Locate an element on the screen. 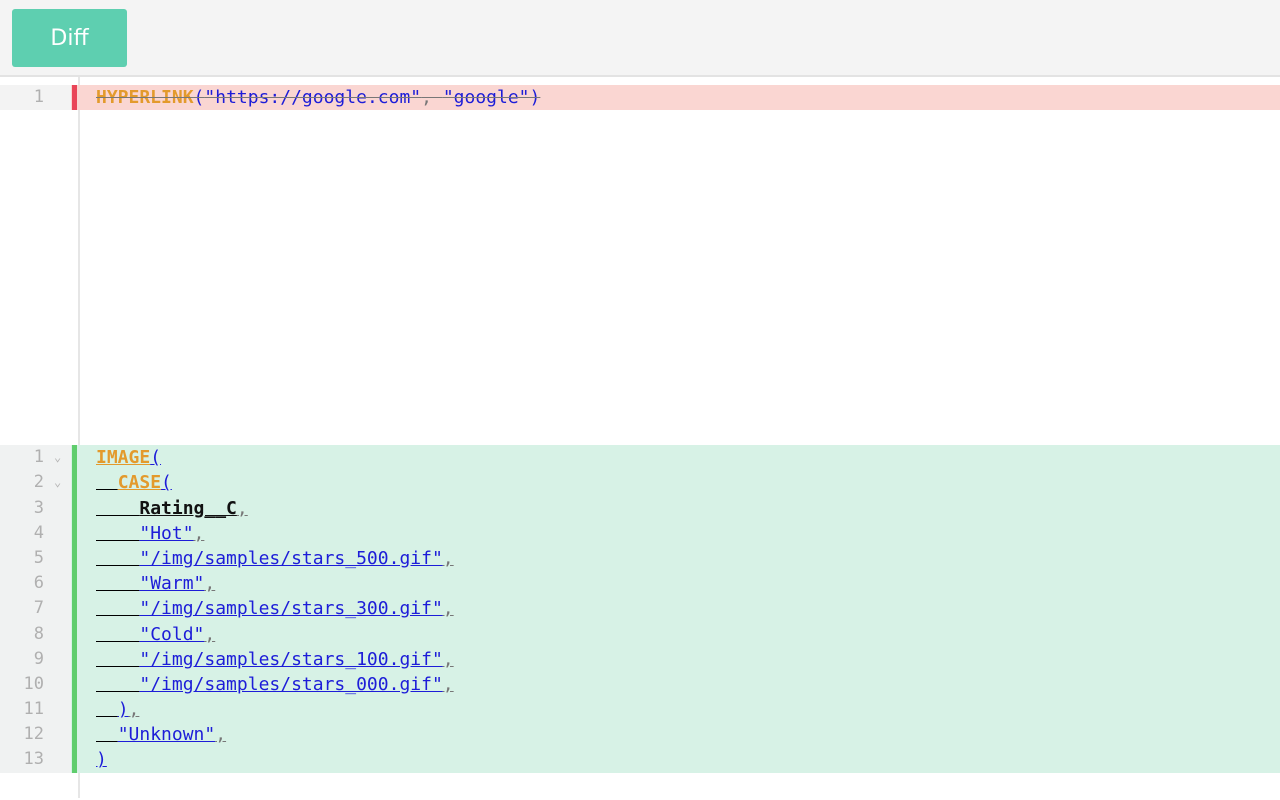 The image size is (1280, 800). code-token: "https://google.com" is located at coordinates (313, 97).